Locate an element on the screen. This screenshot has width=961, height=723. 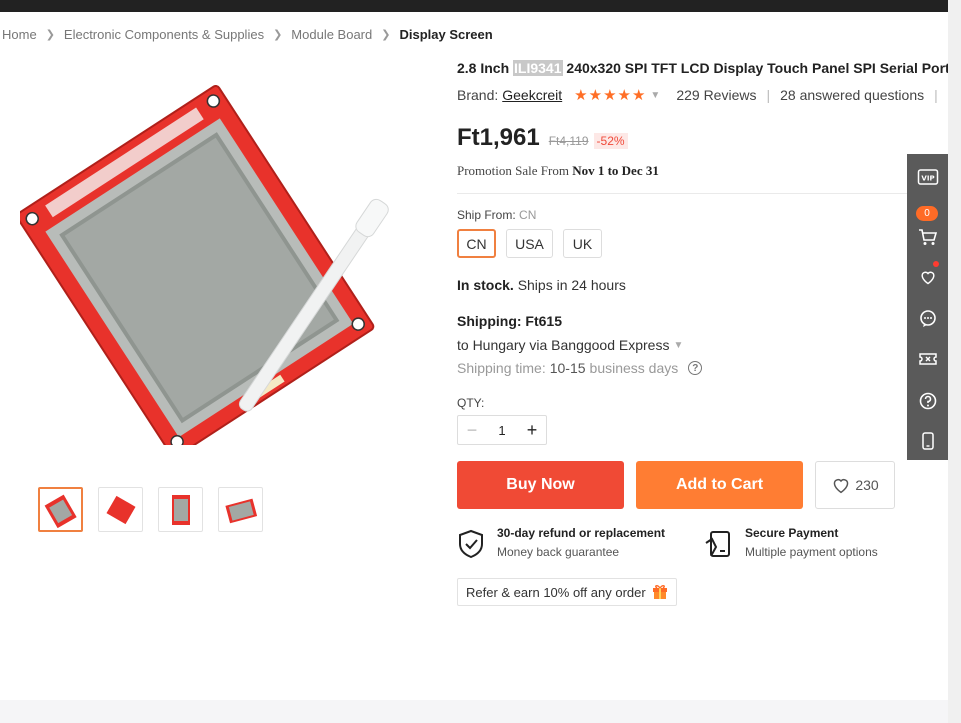
questions-link: 28 answered questions is located at coordinates (852, 95).